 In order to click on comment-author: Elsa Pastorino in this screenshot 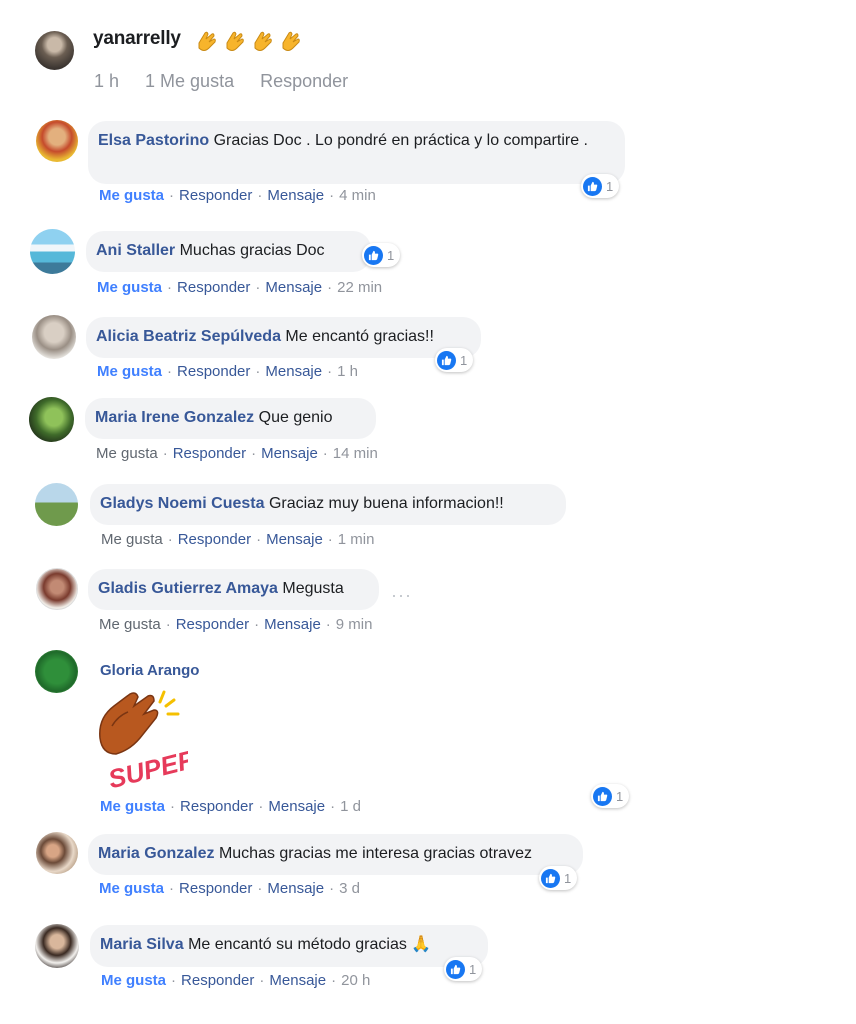, I will do `click(153, 140)`.